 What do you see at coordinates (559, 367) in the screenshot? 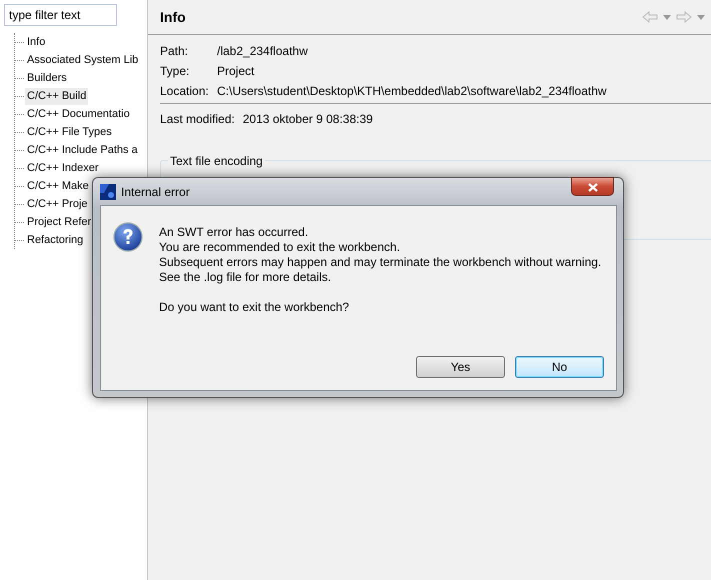
I see `default-button: No` at bounding box center [559, 367].